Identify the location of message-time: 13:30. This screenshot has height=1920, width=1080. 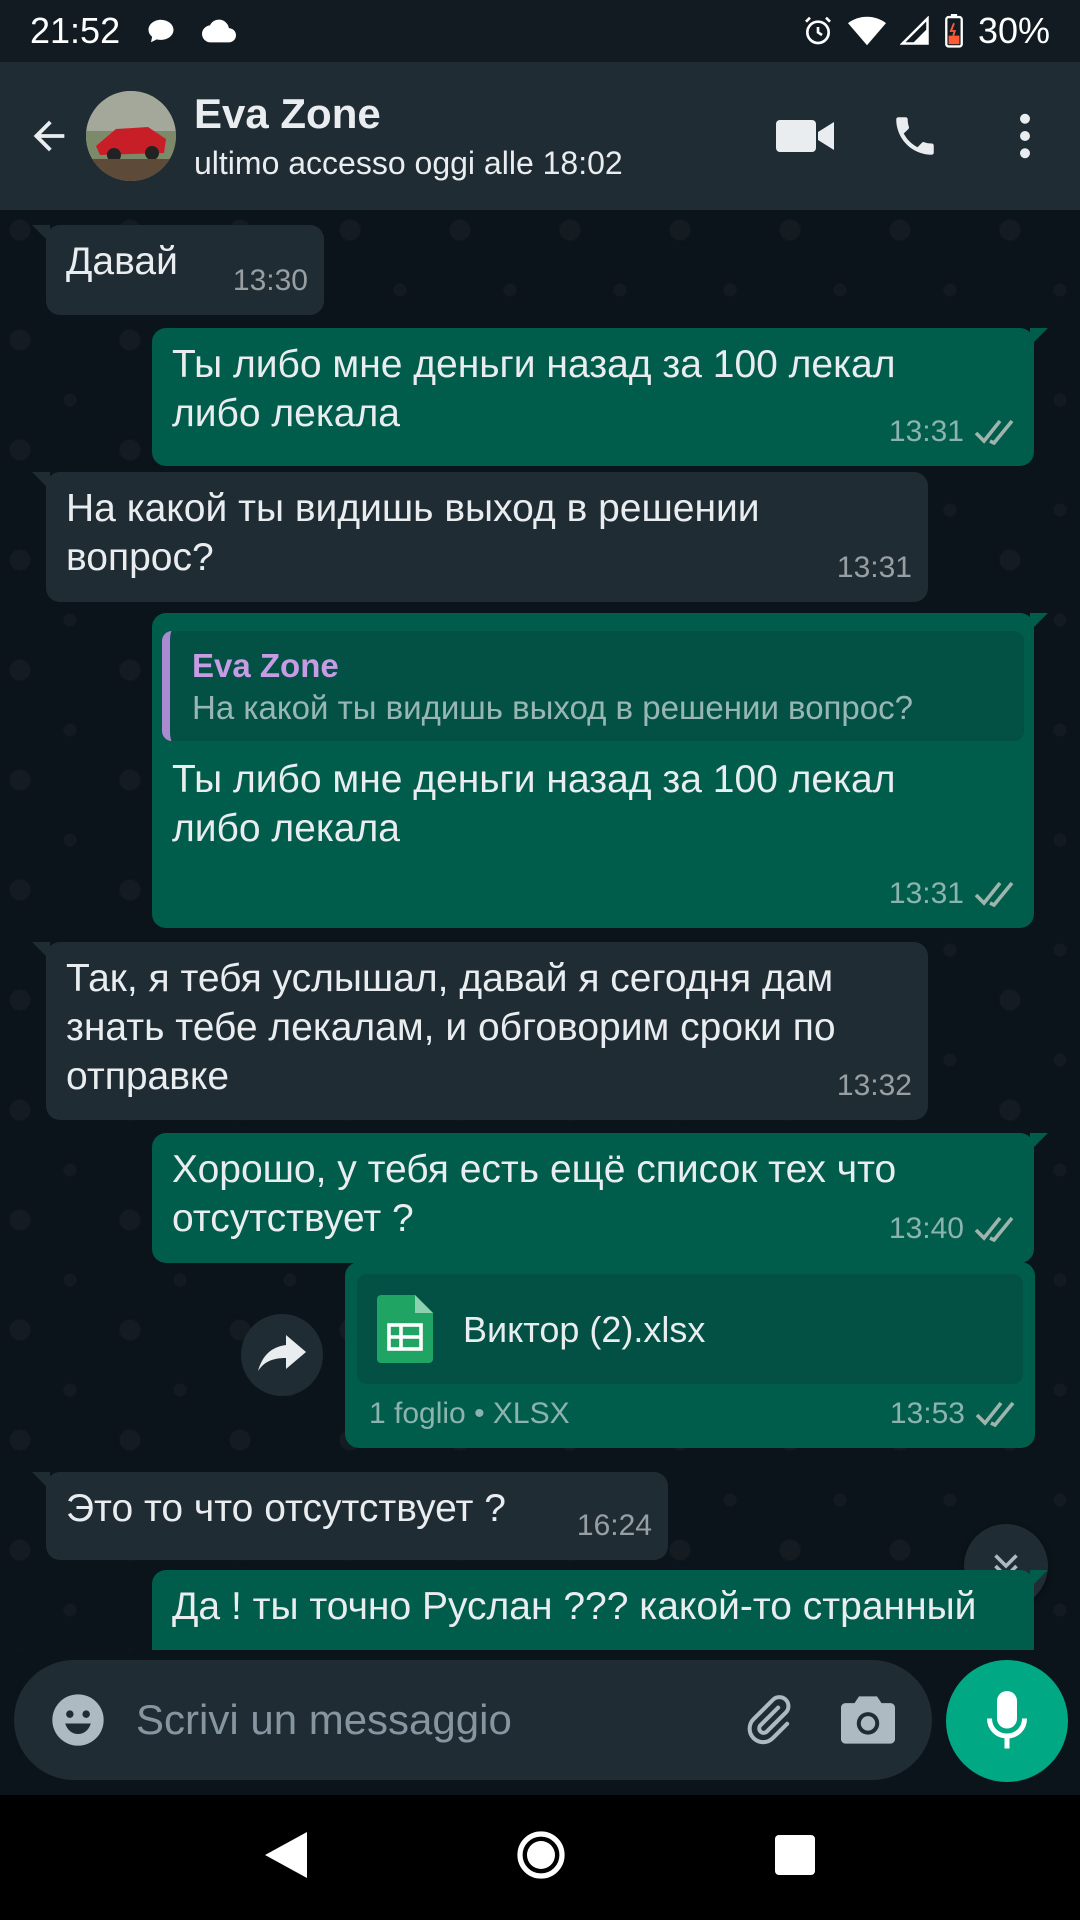
(270, 280).